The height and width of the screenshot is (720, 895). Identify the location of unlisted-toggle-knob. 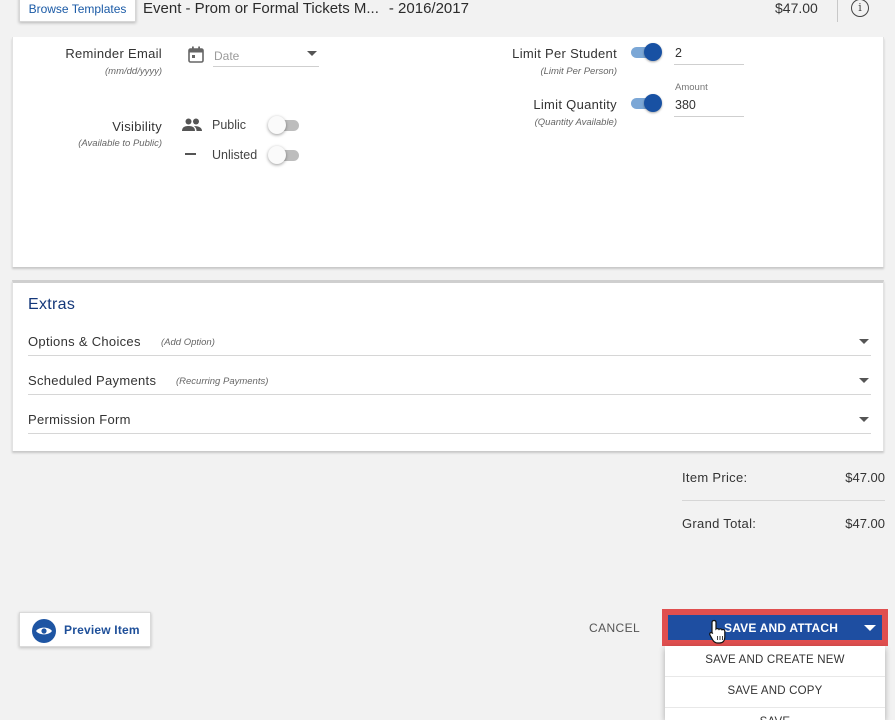
(277, 155).